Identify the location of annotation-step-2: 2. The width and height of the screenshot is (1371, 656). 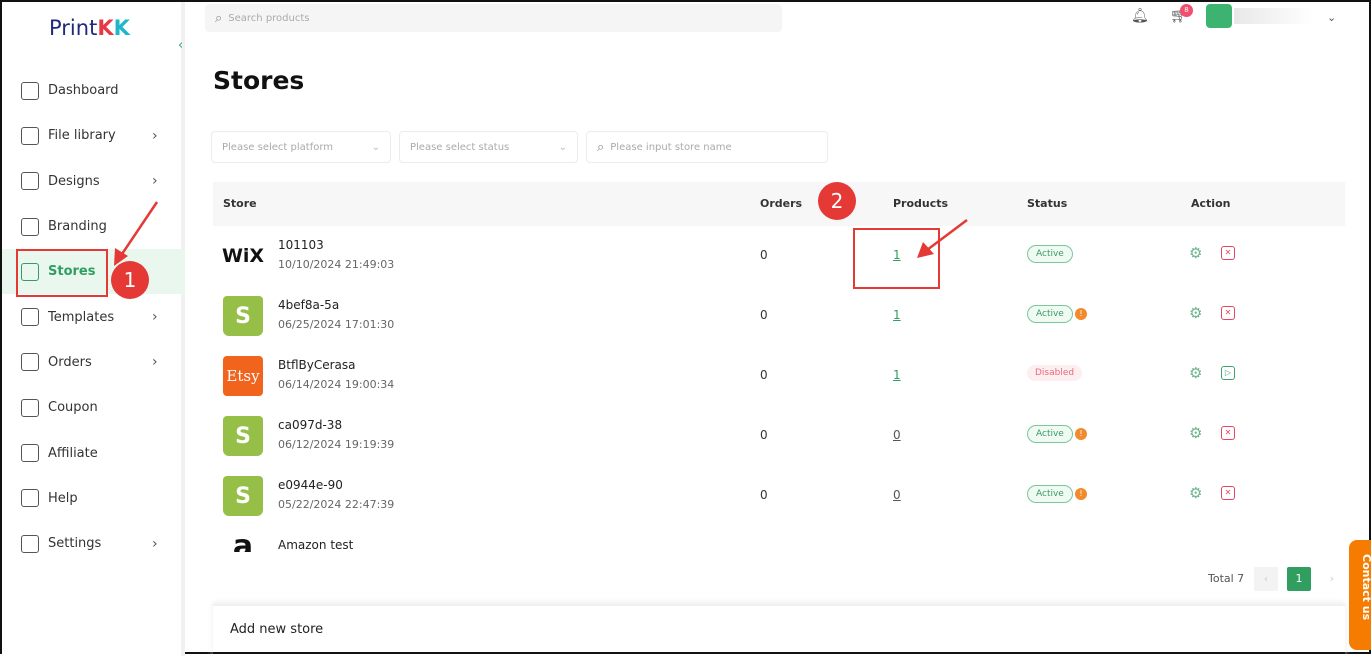
(837, 201).